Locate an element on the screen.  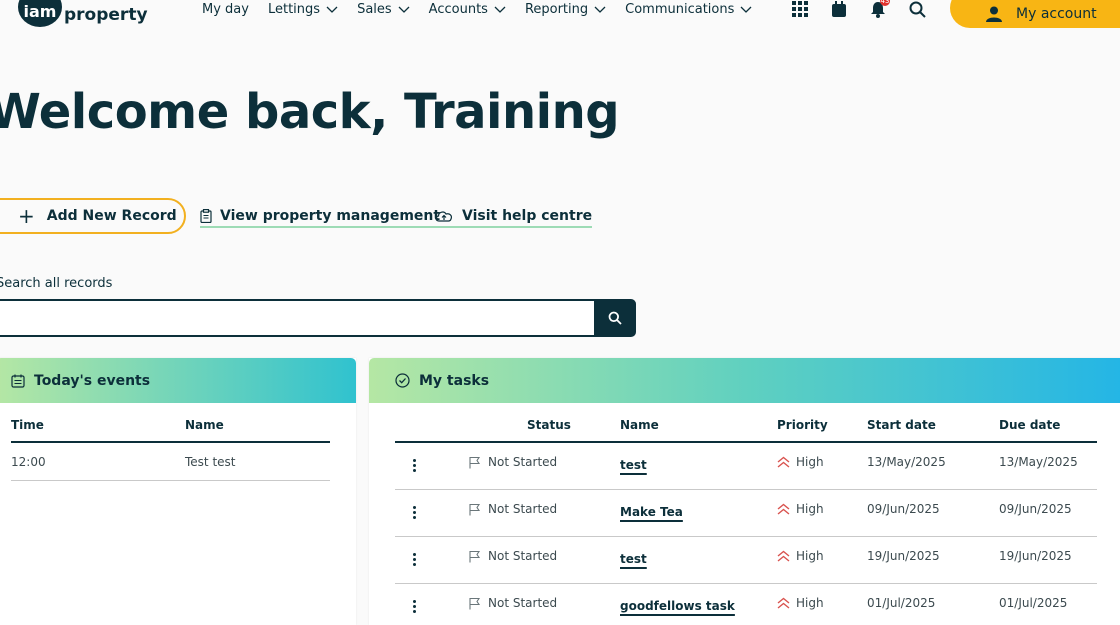
iam-property-logo: iam property is located at coordinates (83, 14).